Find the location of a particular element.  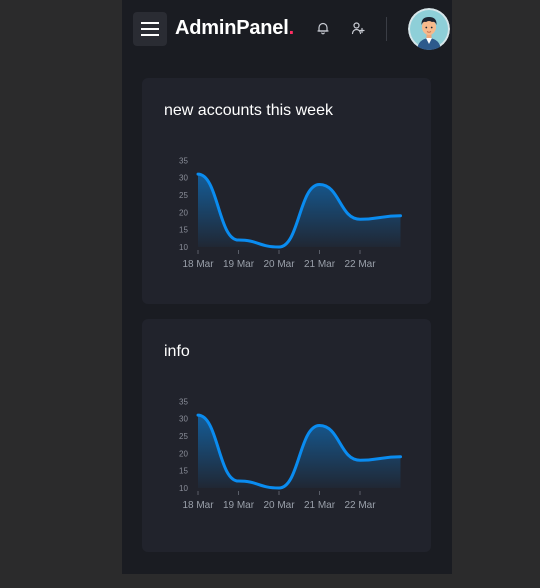

menu-toggle-button is located at coordinates (150, 29).